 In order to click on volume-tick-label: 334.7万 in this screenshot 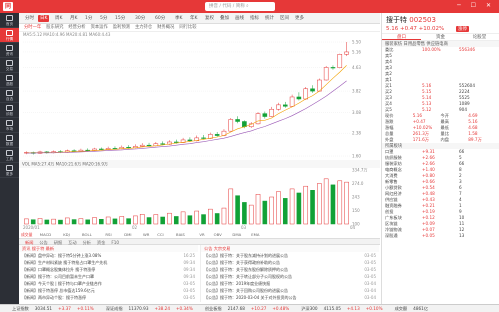, I will do `click(359, 170)`.